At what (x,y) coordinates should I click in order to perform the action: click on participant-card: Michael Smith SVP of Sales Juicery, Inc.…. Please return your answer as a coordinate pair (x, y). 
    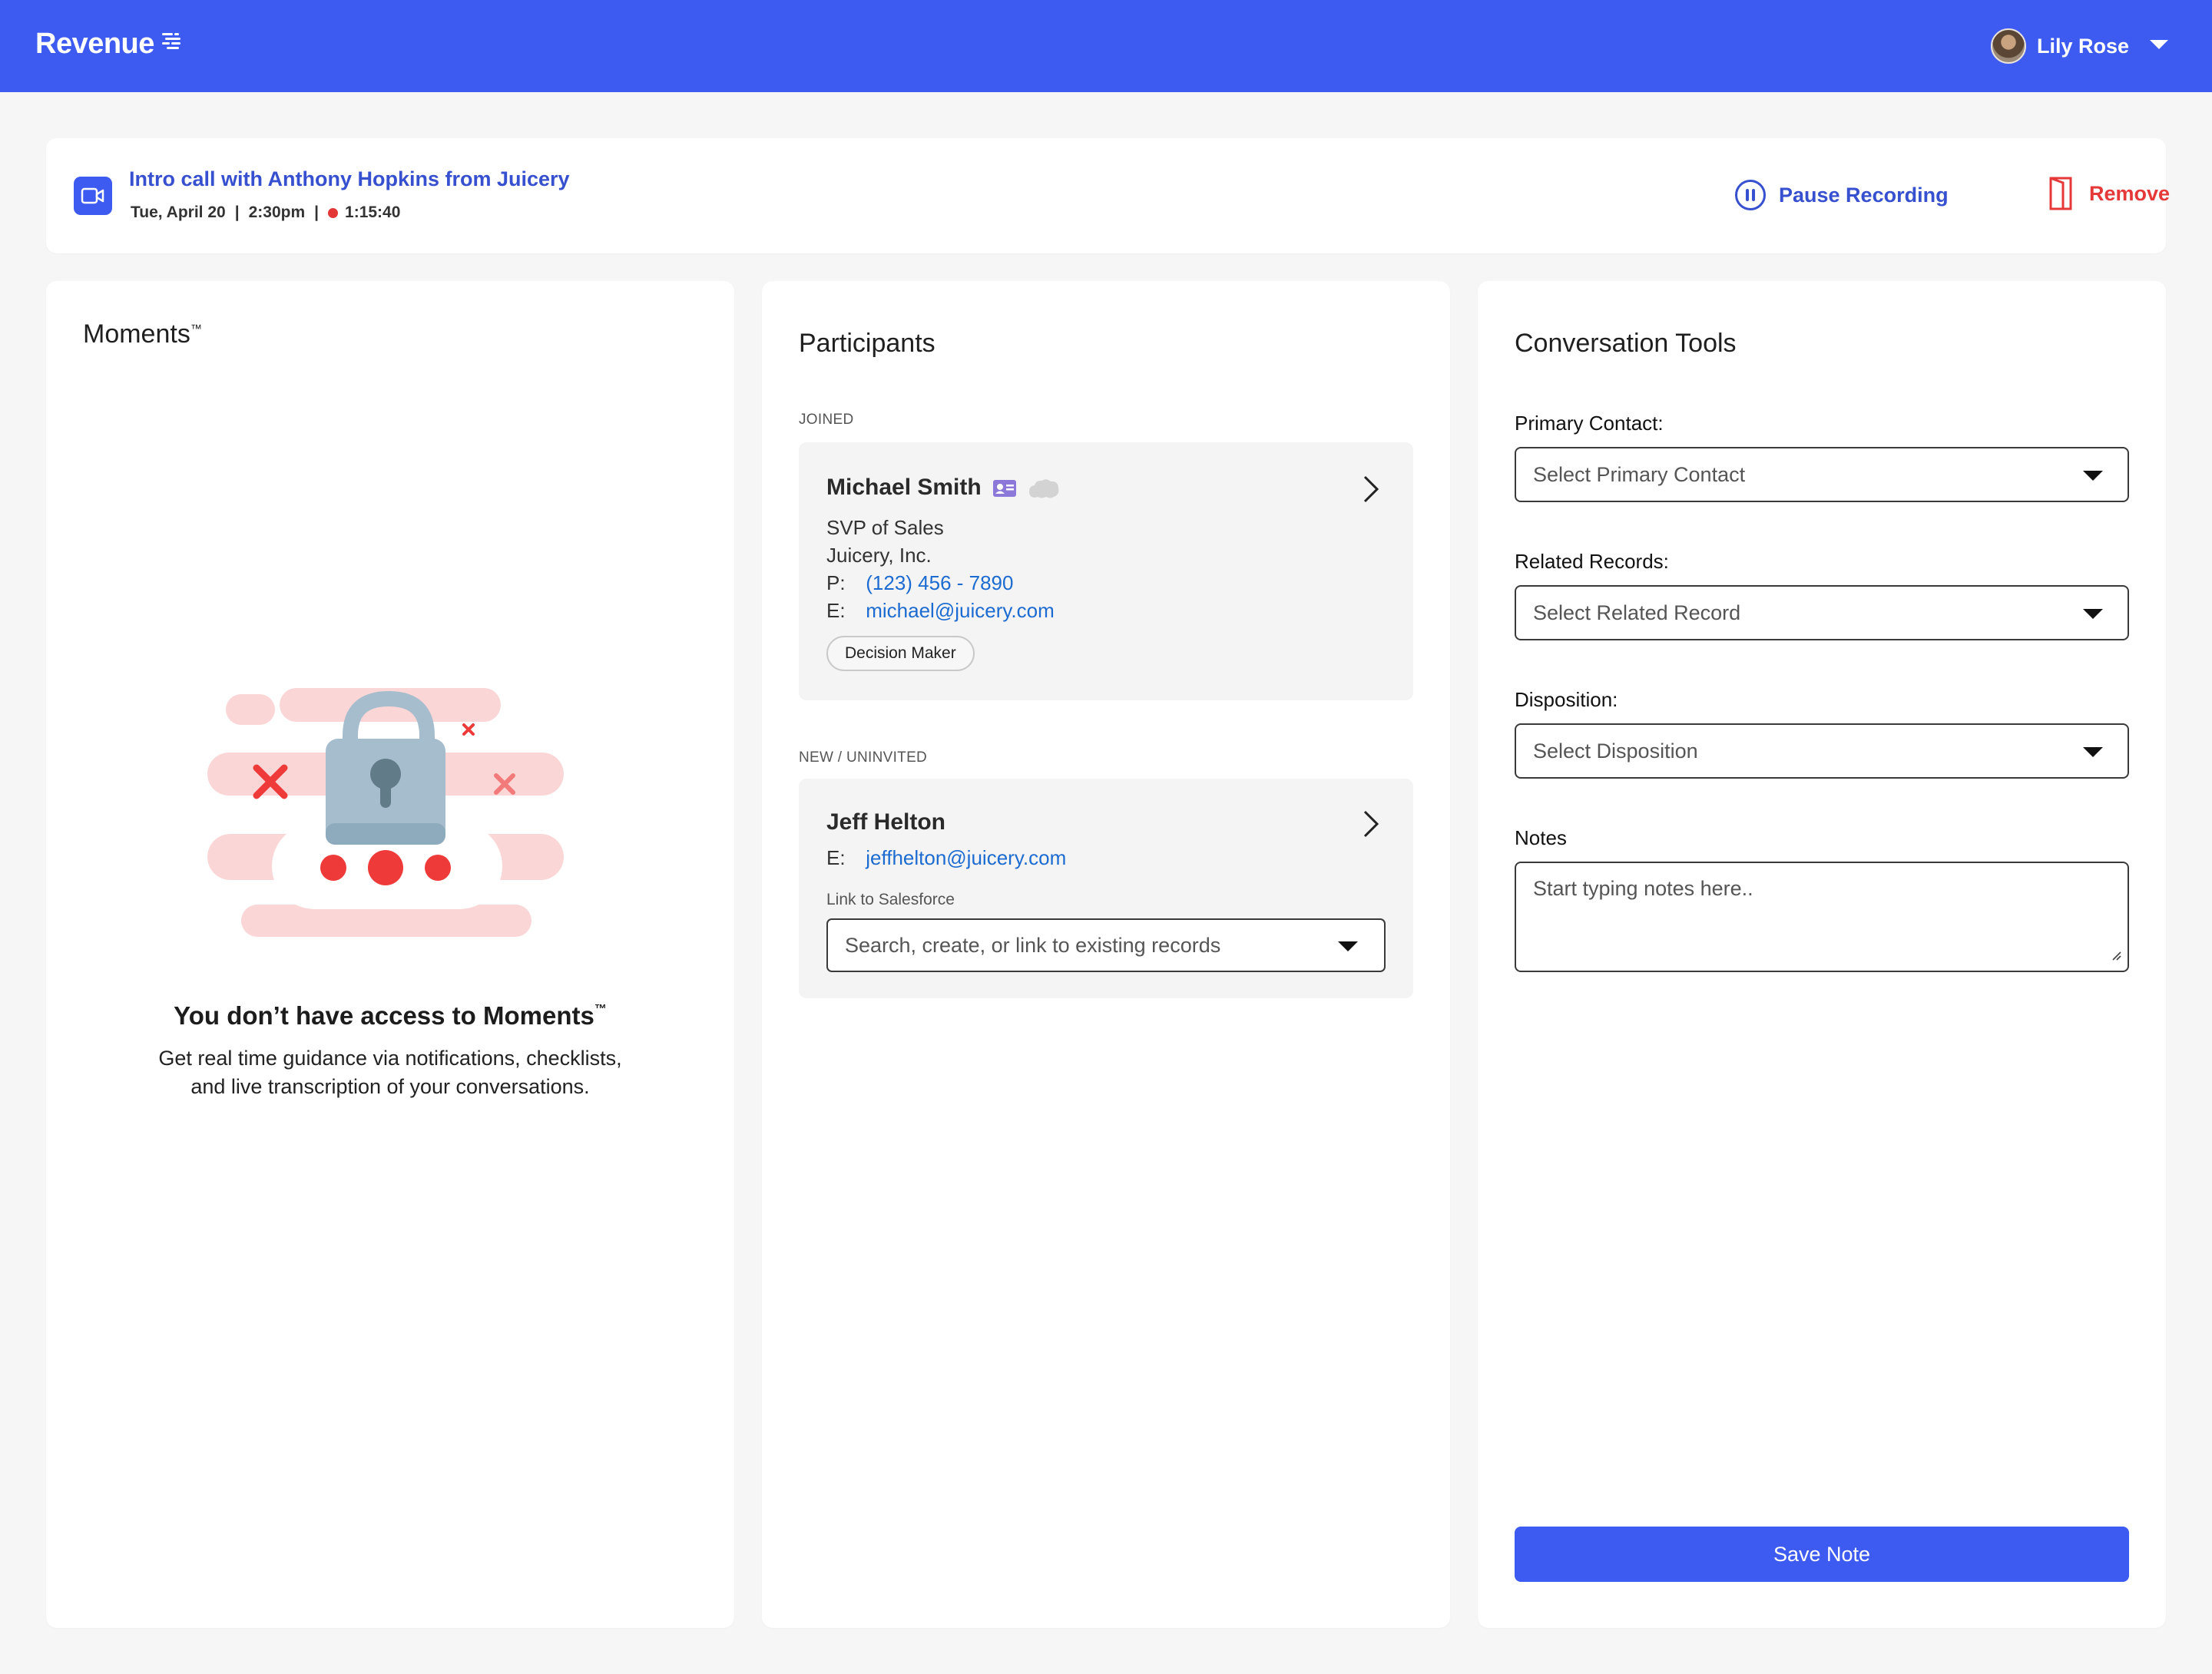
    Looking at the image, I should click on (1106, 571).